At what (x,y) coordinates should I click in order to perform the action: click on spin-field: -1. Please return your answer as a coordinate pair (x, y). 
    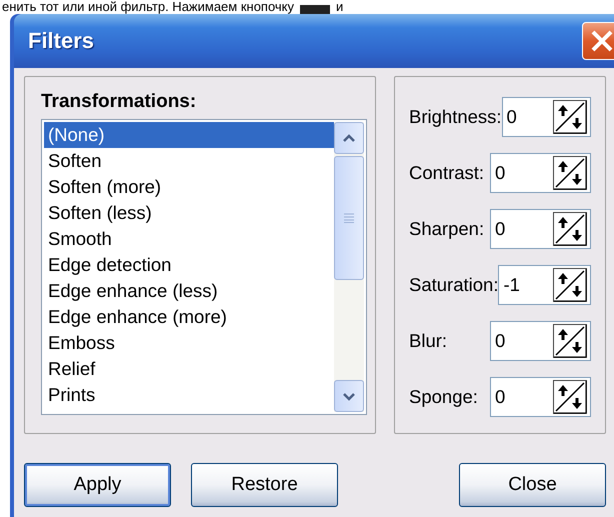
    Looking at the image, I should click on (544, 285).